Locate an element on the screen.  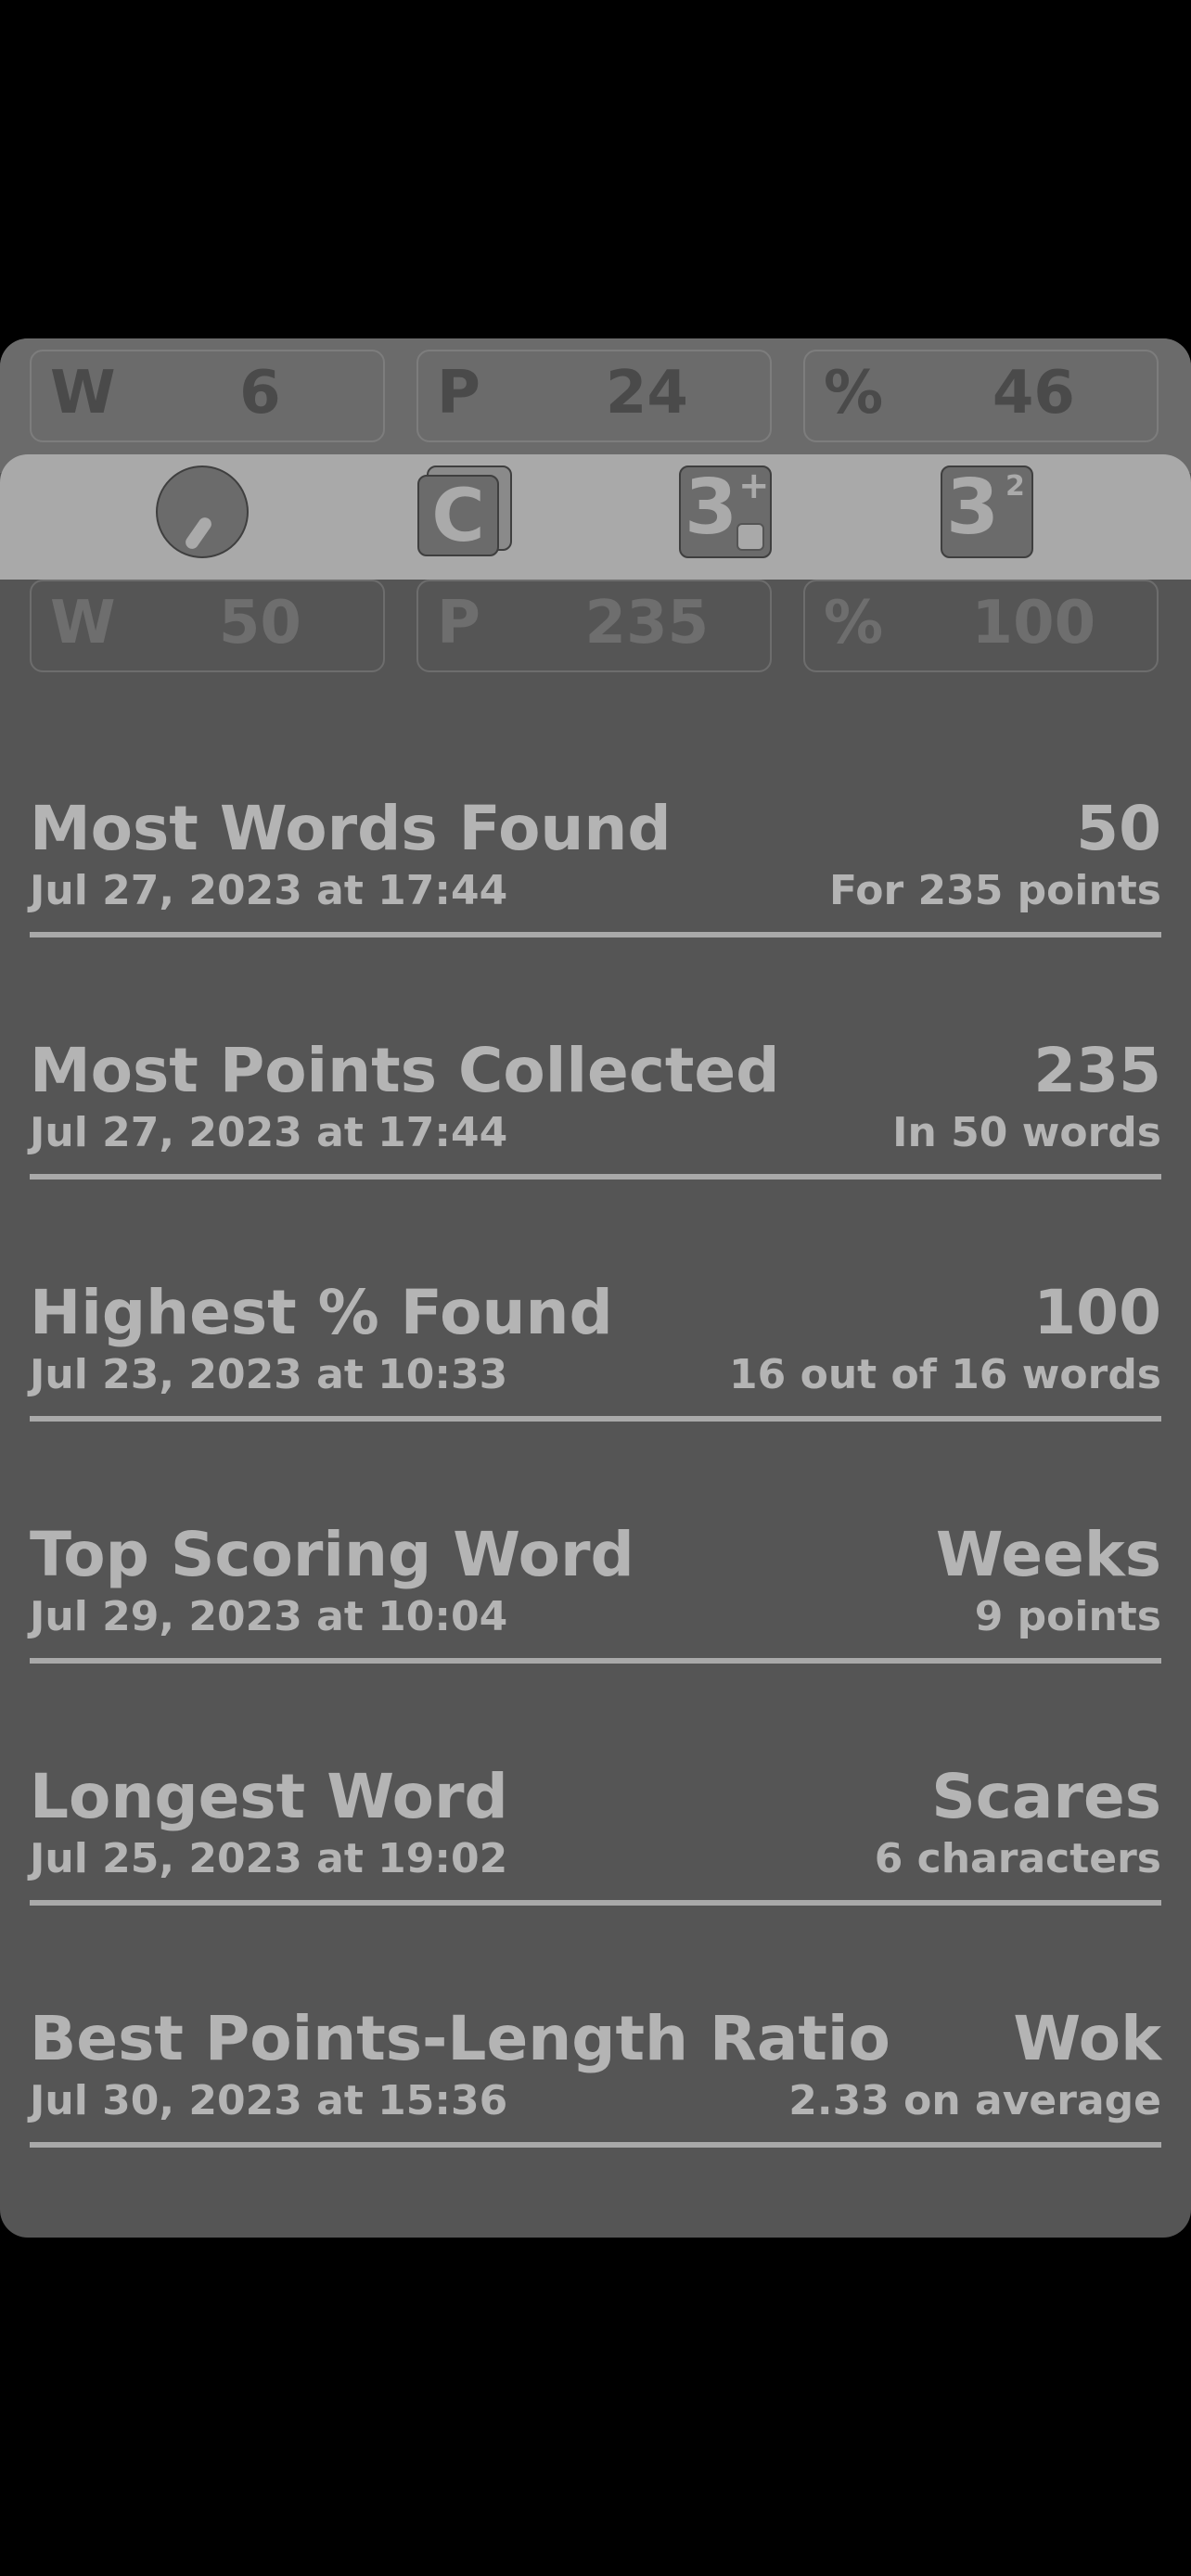
current-percent-box: % 46 is located at coordinates (981, 396).